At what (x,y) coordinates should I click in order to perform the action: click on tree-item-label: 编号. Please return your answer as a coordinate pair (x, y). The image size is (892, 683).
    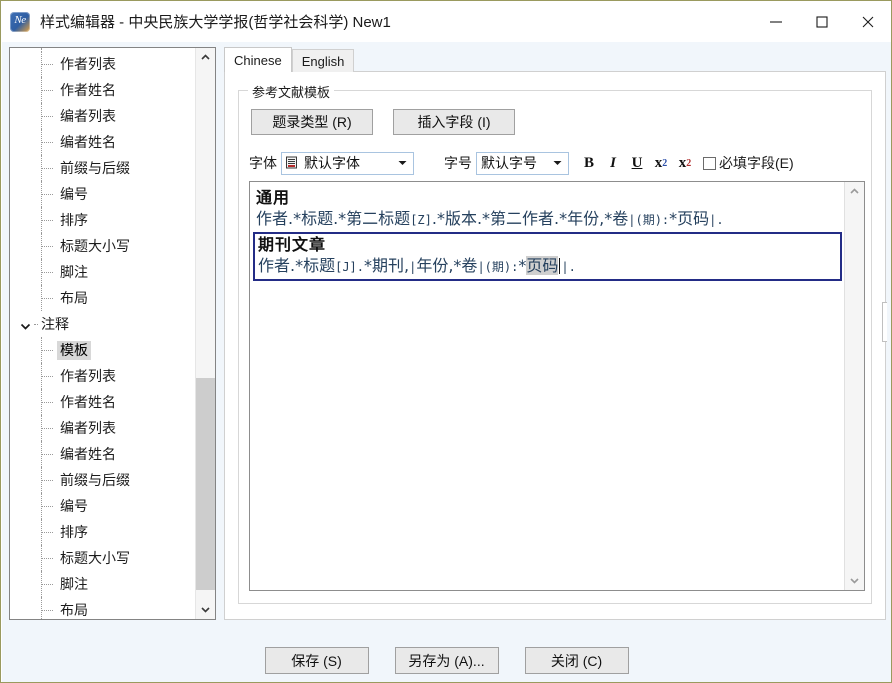
    Looking at the image, I should click on (74, 193).